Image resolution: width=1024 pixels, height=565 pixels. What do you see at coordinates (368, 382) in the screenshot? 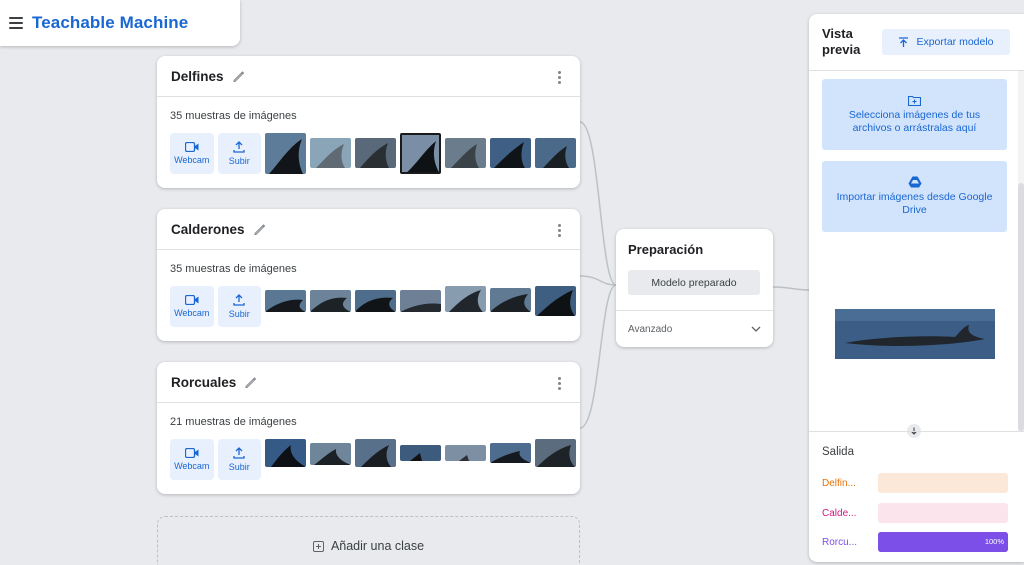
I see `class-card-header: Rorcuales` at bounding box center [368, 382].